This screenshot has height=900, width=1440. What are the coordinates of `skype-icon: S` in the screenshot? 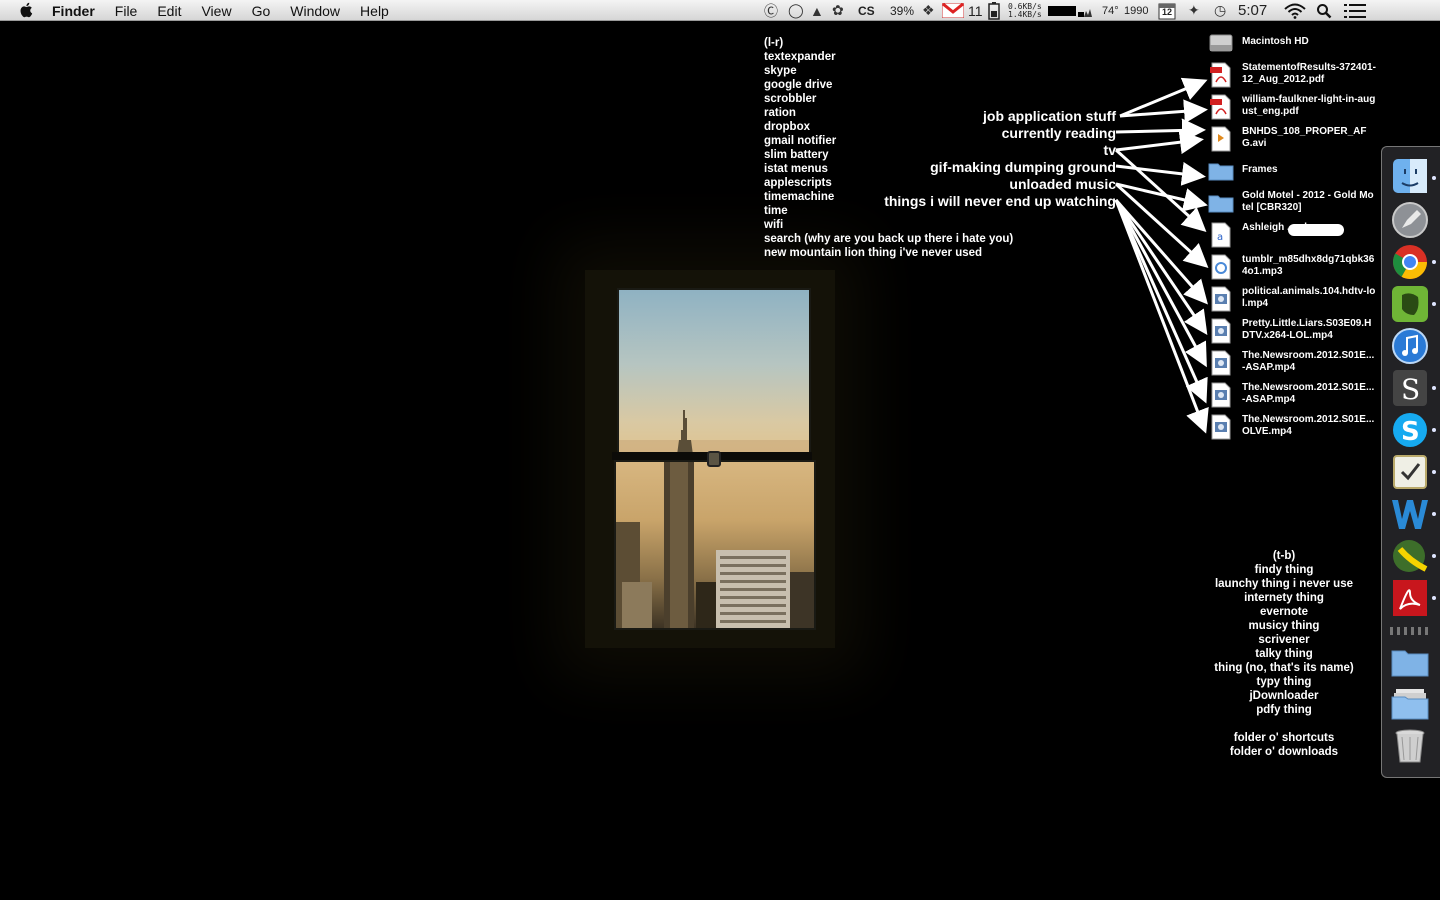 It's located at (1410, 430).